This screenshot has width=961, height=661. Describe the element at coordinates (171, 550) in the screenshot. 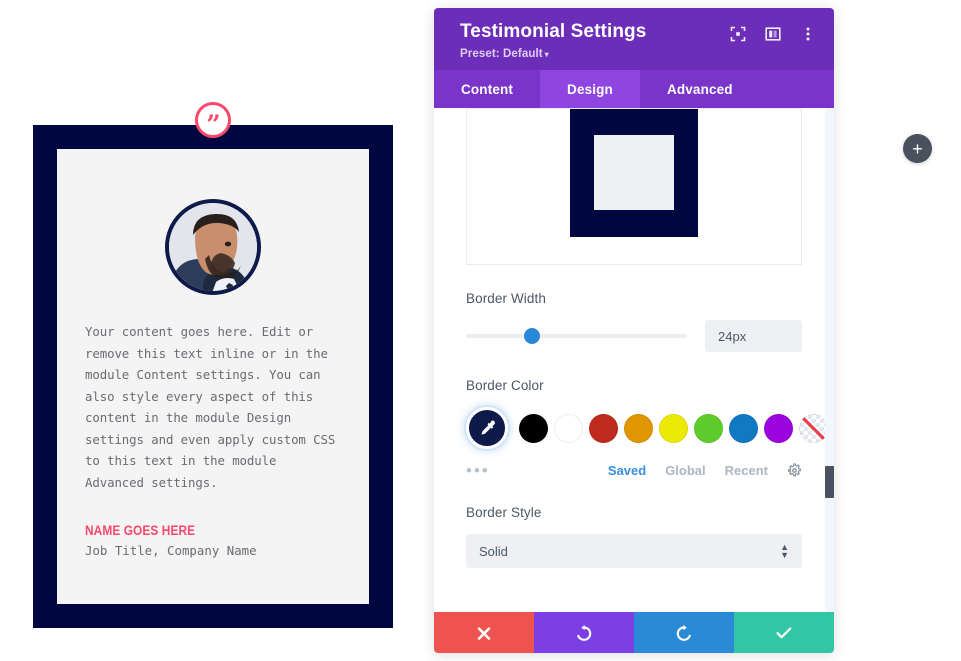

I see `testimonial-author-meta: Job Title, Company Name` at that location.